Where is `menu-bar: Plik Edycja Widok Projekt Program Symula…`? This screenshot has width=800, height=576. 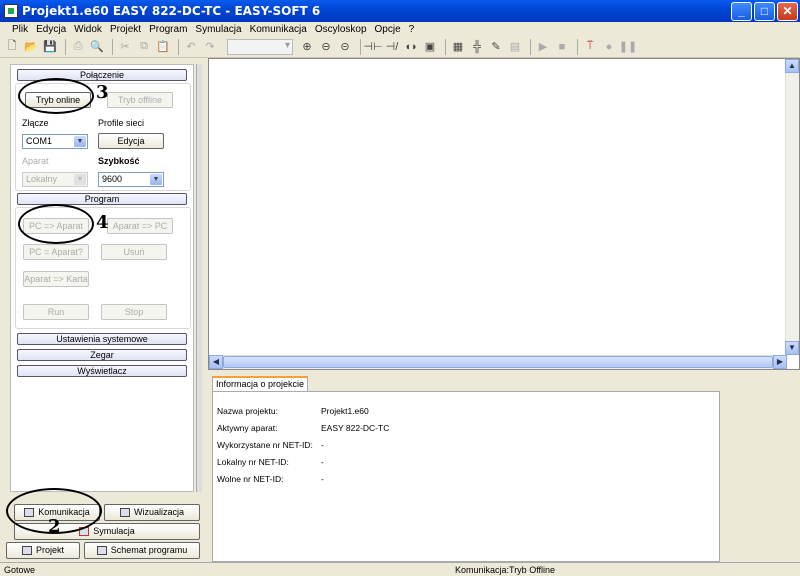 menu-bar: Plik Edycja Widok Projekt Program Symula… is located at coordinates (400, 29).